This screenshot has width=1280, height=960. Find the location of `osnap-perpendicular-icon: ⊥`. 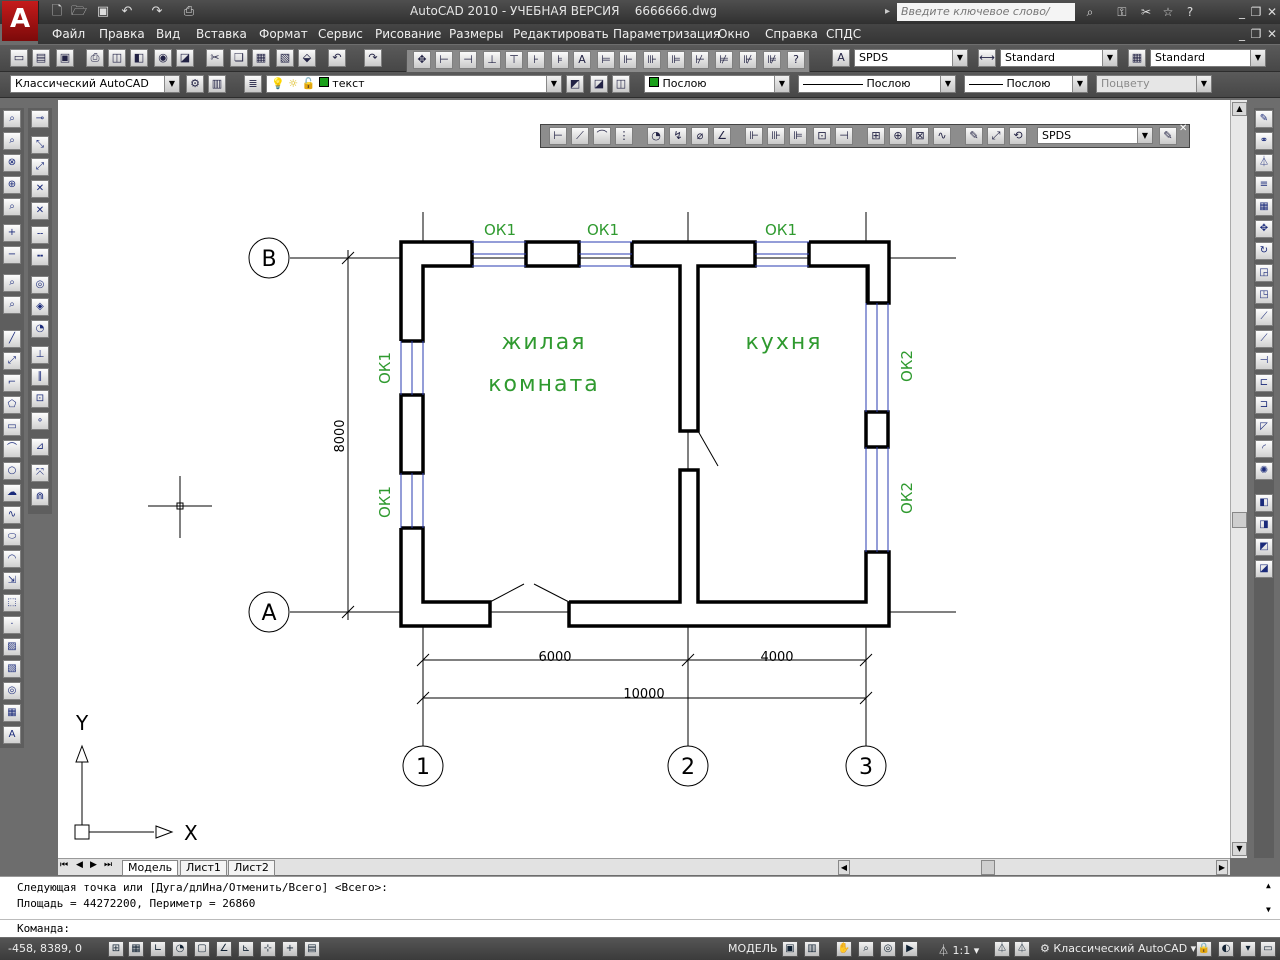

osnap-perpendicular-icon: ⊥ is located at coordinates (40, 355).